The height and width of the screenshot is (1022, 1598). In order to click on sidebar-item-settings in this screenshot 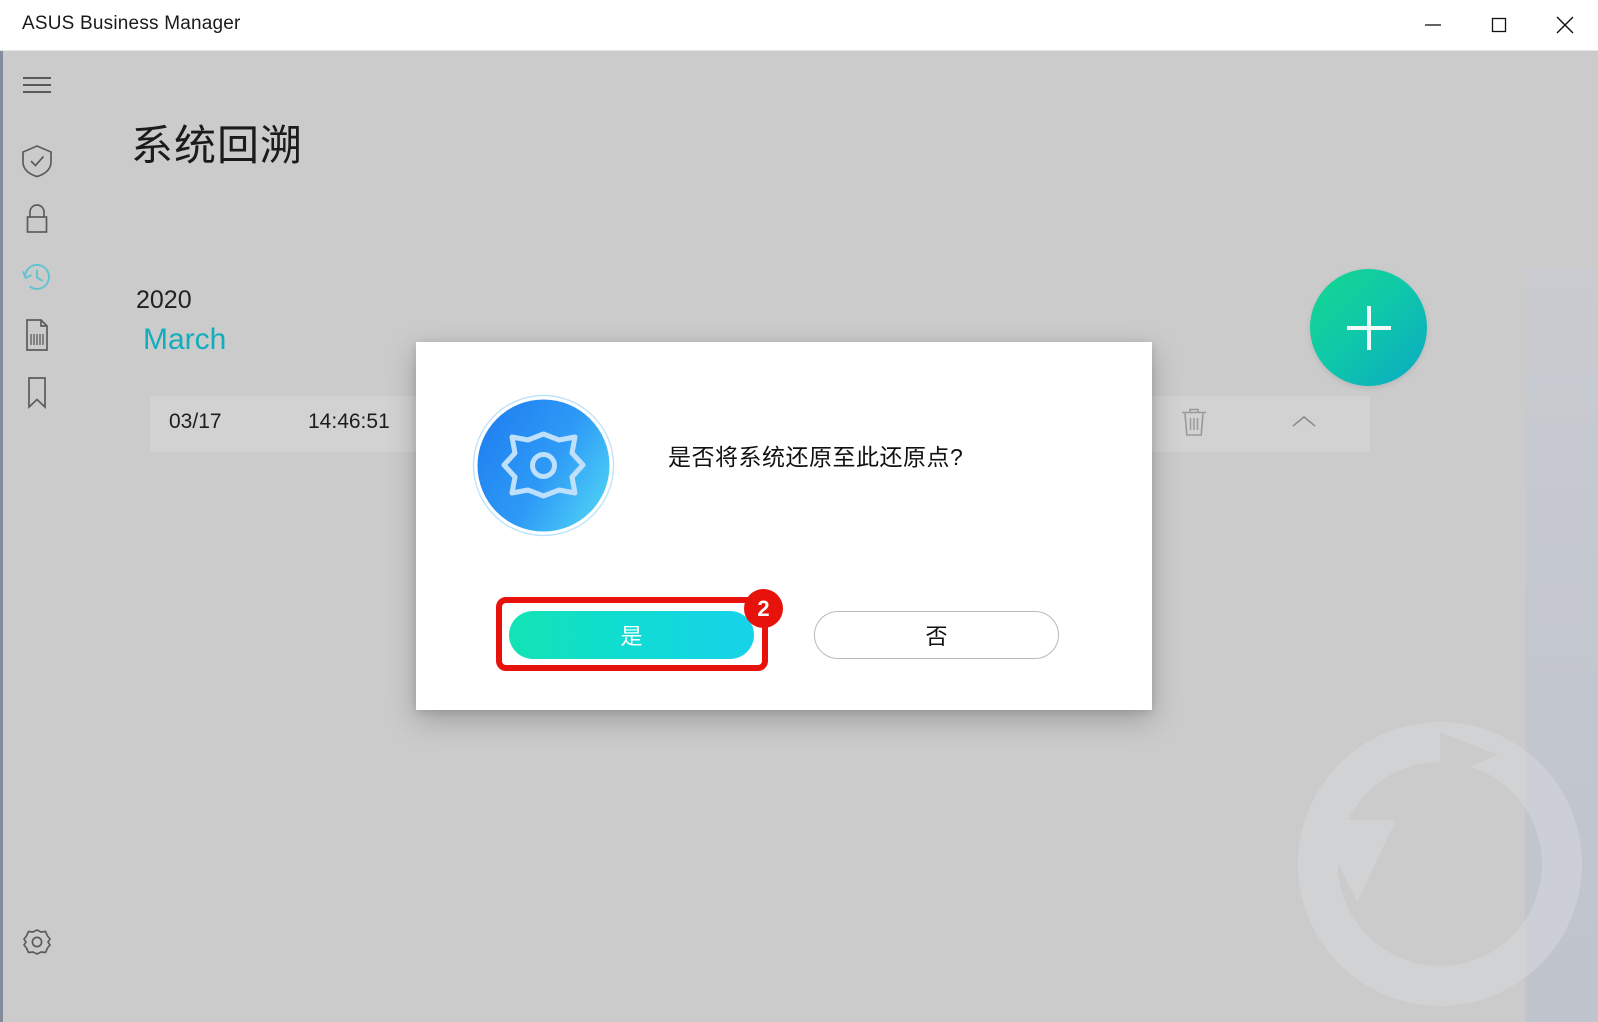, I will do `click(37, 942)`.